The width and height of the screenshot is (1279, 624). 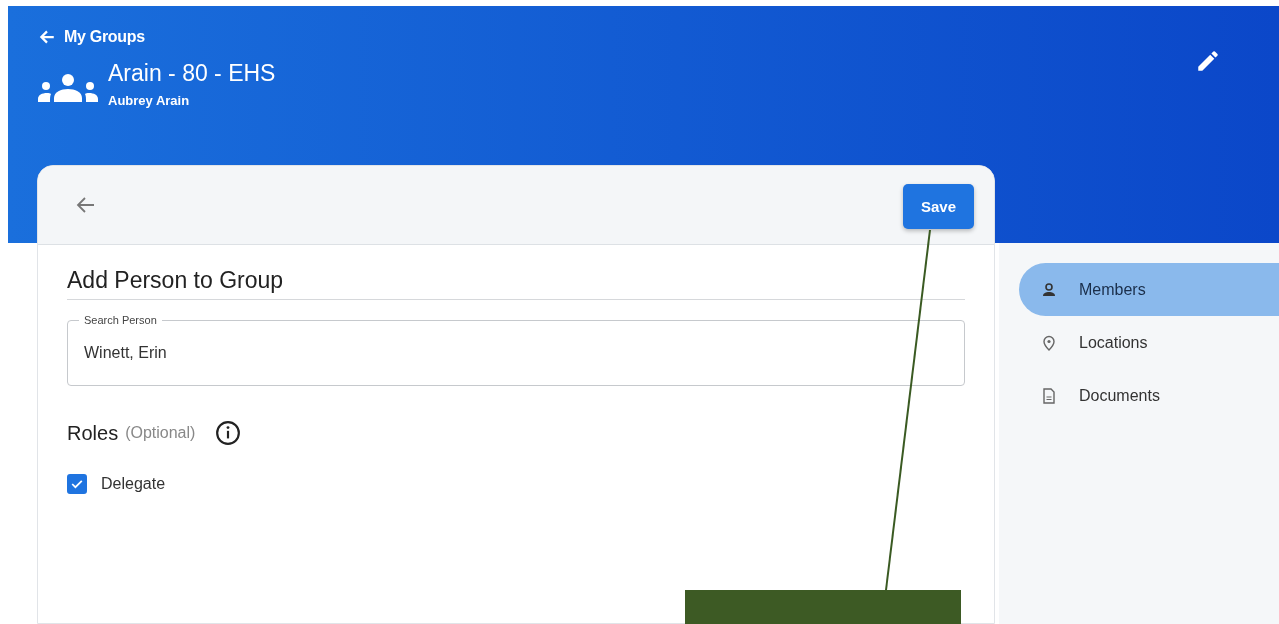 I want to click on group-owner: Aubrey Arain, so click(x=149, y=100).